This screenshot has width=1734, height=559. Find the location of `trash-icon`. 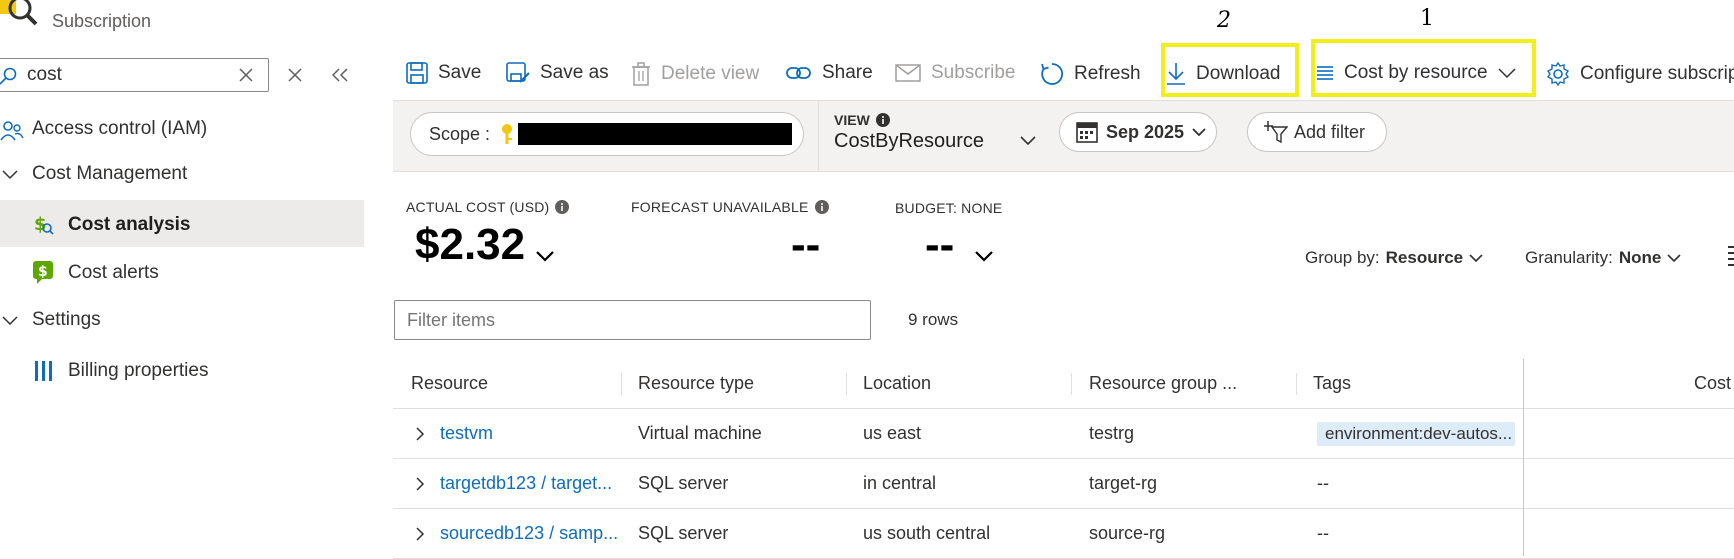

trash-icon is located at coordinates (641, 74).